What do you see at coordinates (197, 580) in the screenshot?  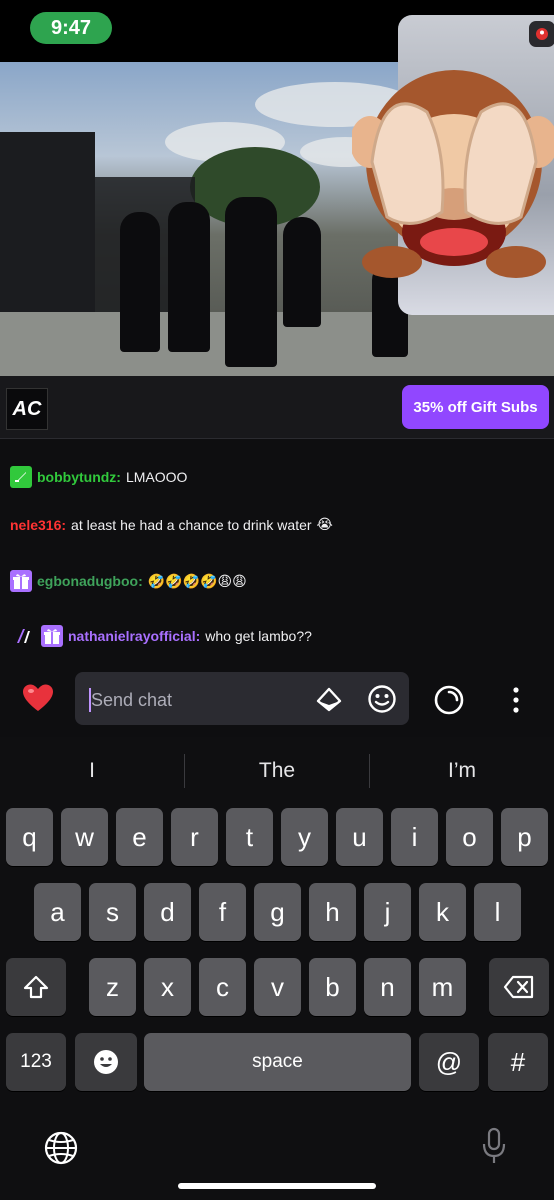 I see `chat-emoji: 🤣🤣🤣🤣😩😩` at bounding box center [197, 580].